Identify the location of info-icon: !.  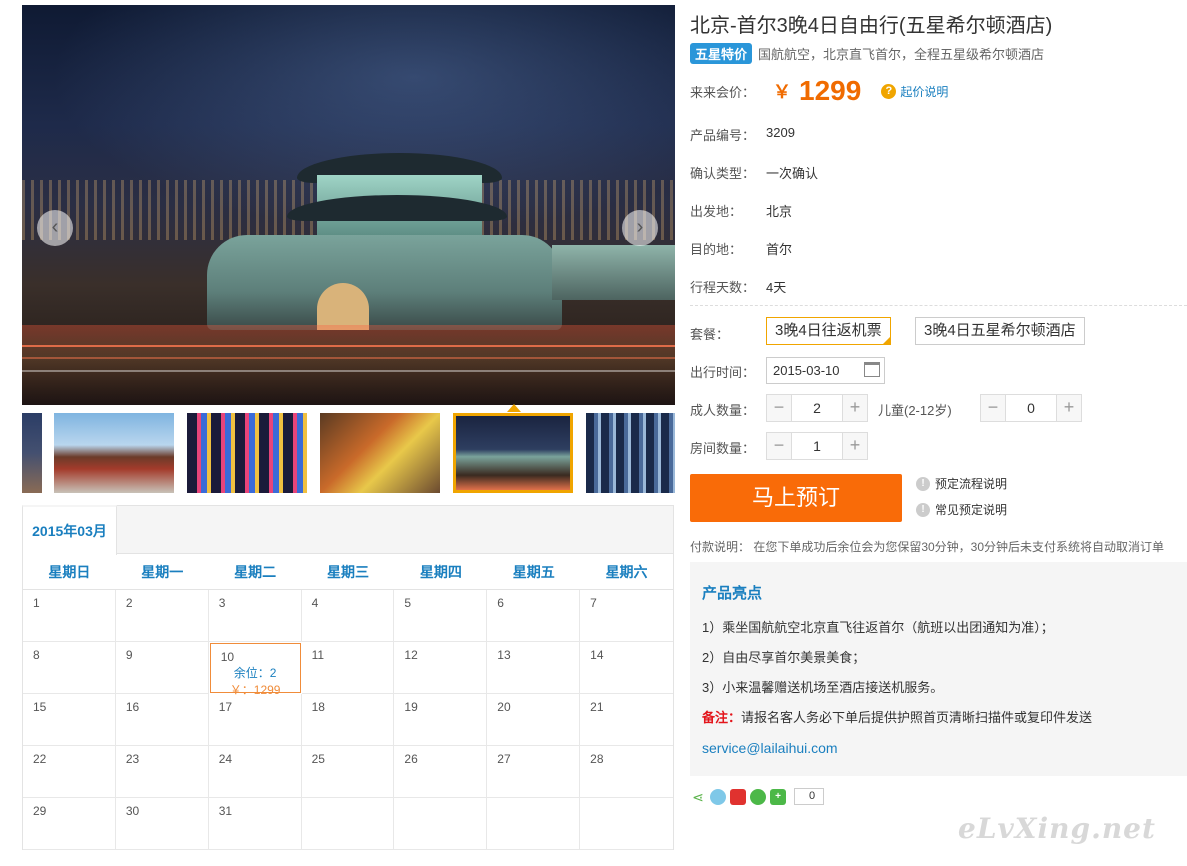
(923, 483).